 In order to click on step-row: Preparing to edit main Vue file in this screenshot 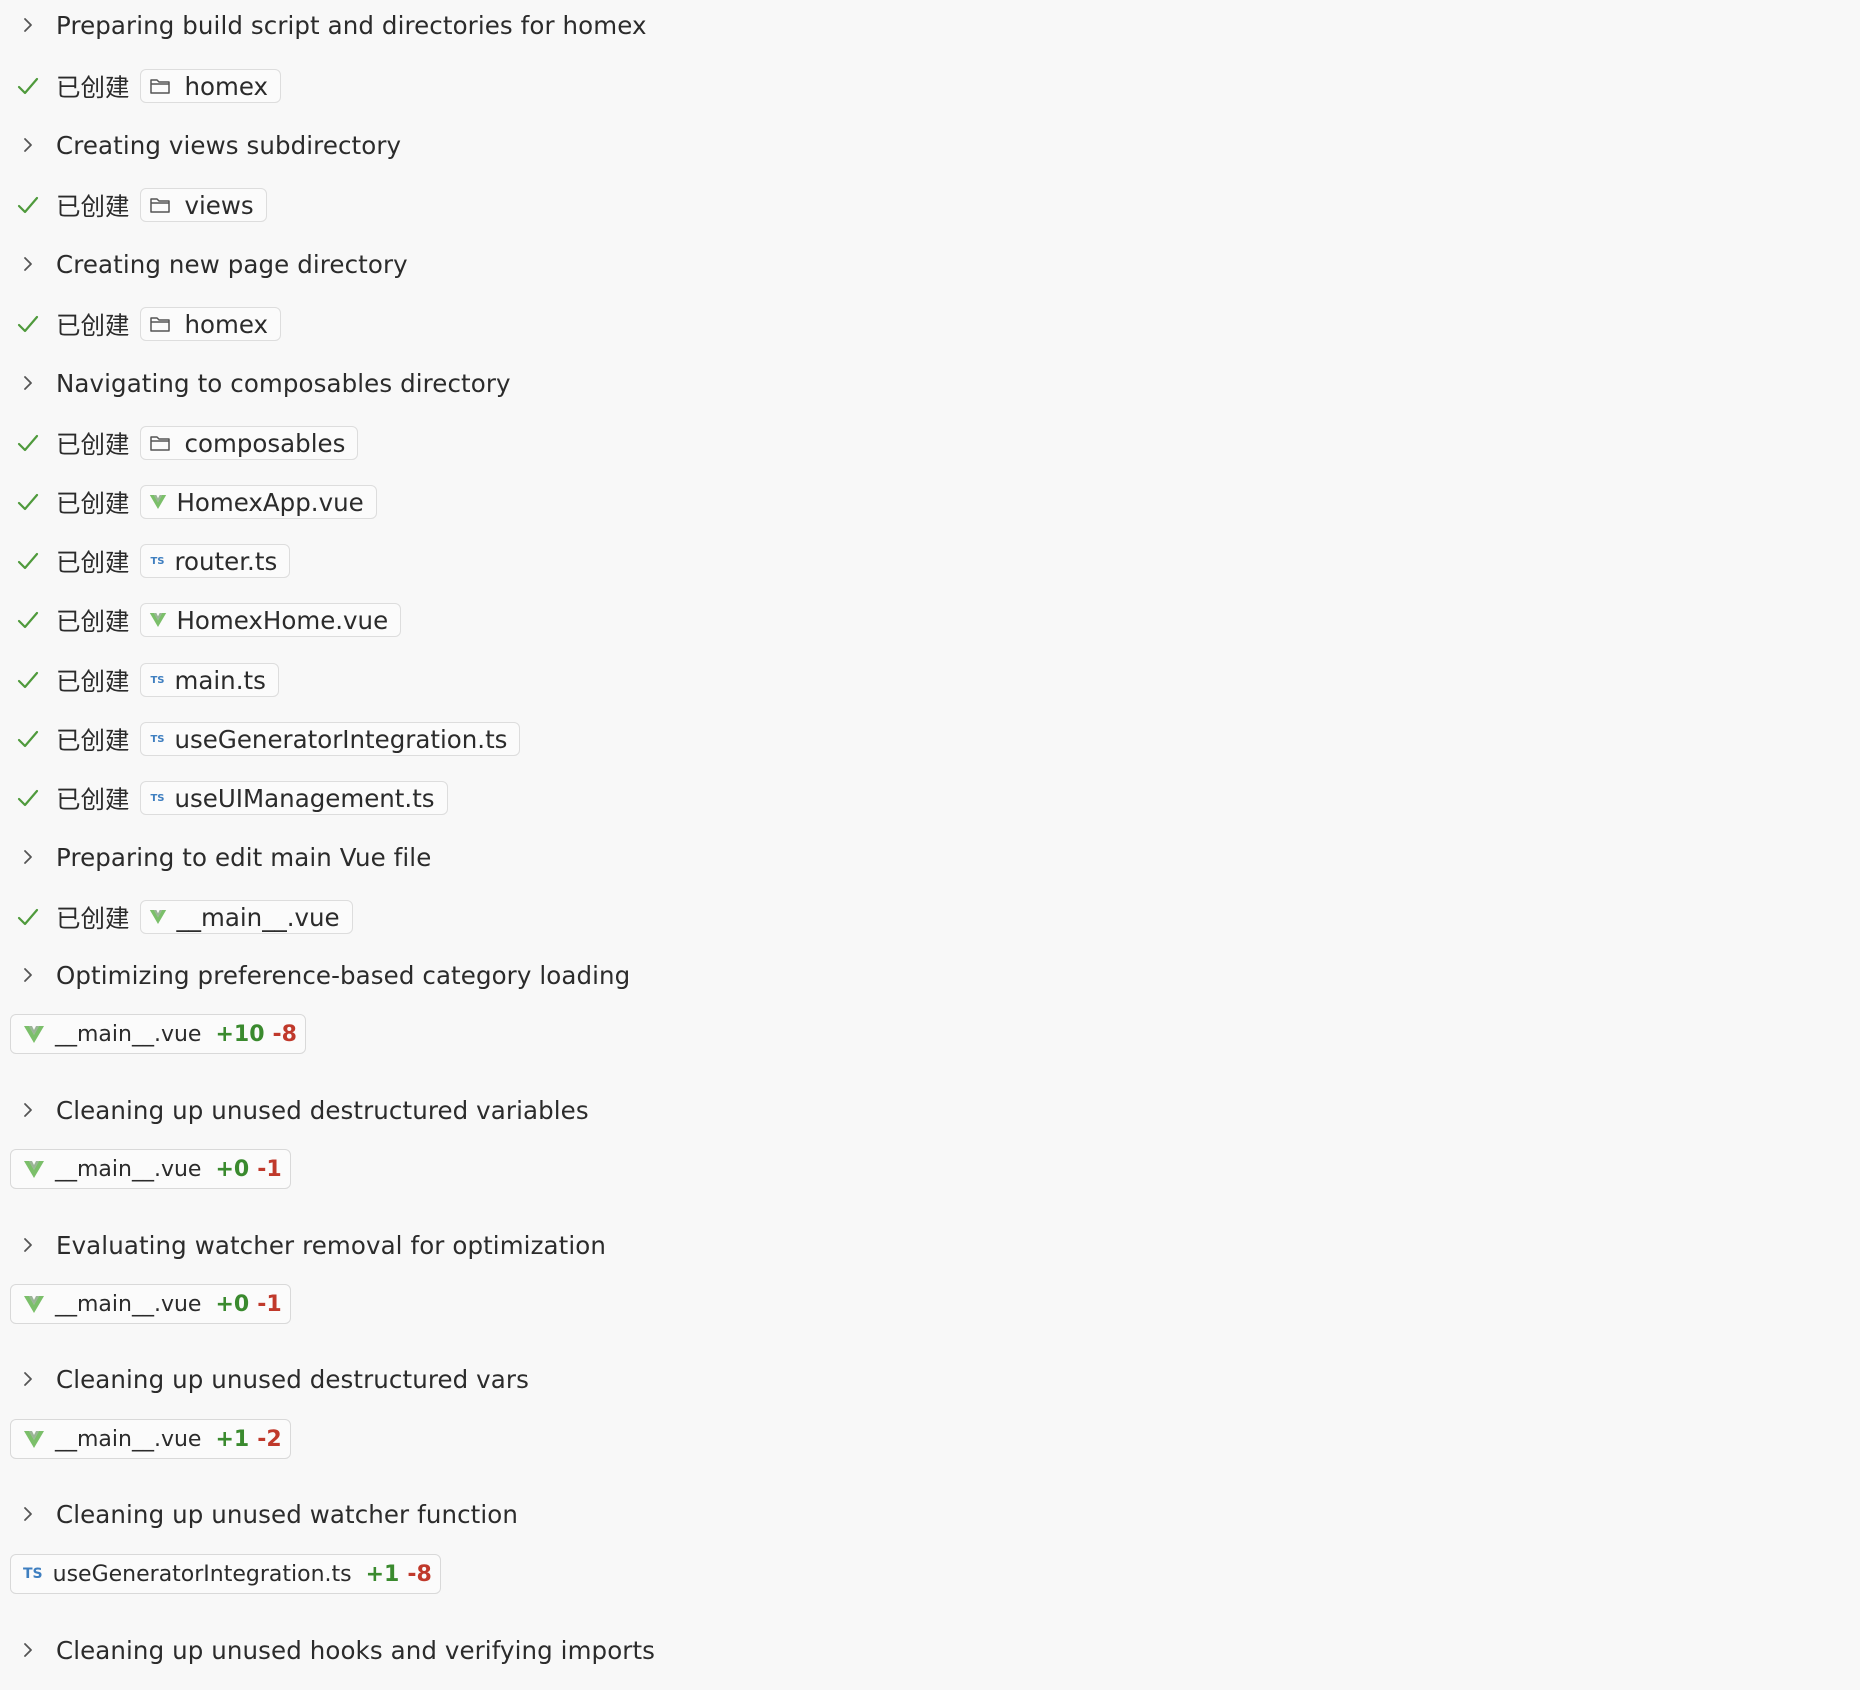, I will do `click(215, 857)`.